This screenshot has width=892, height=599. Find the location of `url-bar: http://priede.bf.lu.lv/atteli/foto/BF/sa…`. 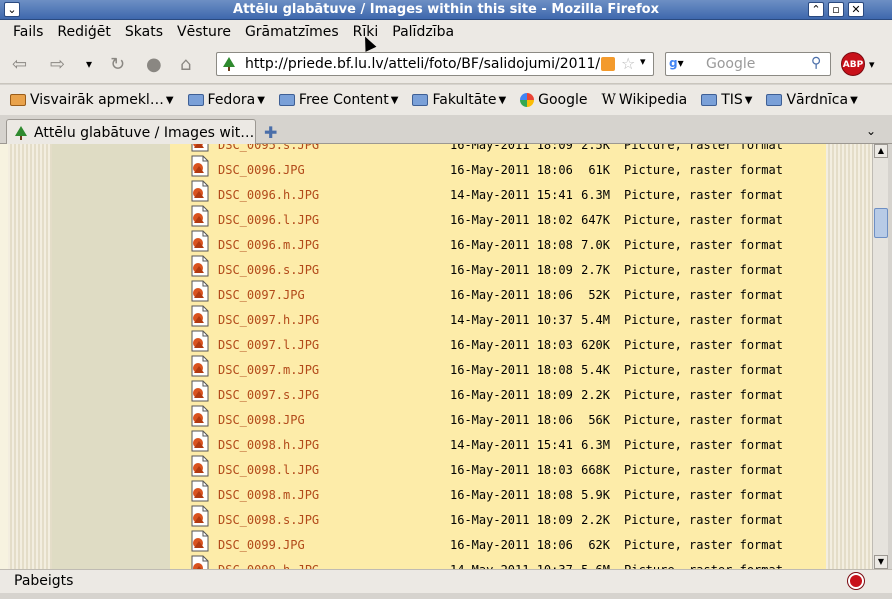

url-bar: http://priede.bf.lu.lv/atteli/foto/BF/sa… is located at coordinates (435, 64).